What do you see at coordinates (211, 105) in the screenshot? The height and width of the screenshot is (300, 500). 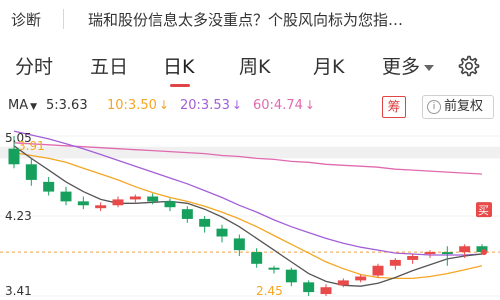 I see `ma20-value: 20:3.53 ↓` at bounding box center [211, 105].